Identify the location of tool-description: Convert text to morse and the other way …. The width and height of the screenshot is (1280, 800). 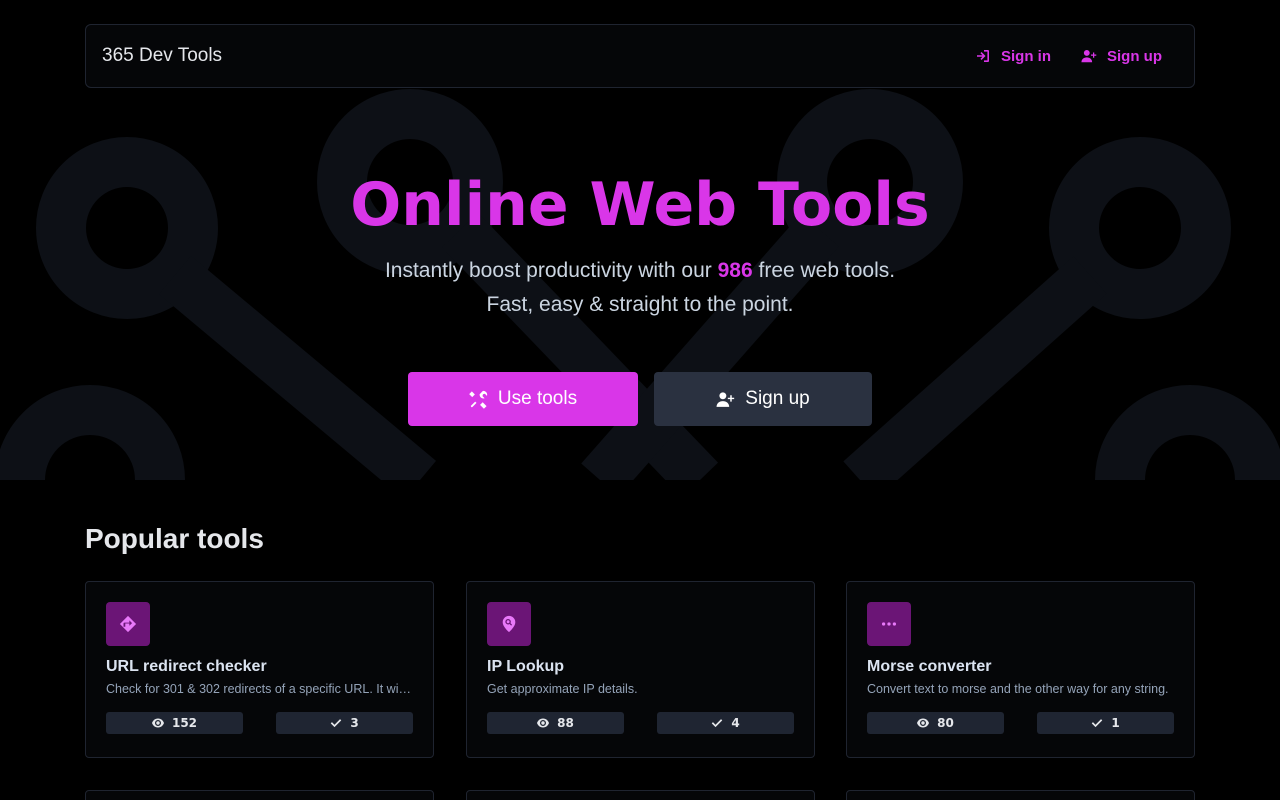
(1018, 689).